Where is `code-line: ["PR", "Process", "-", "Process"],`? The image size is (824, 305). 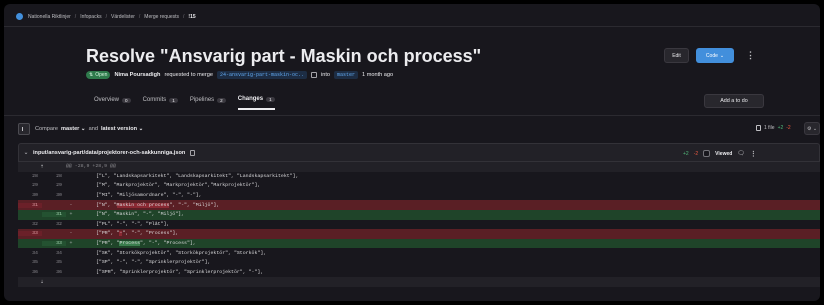 code-line: ["PR", "Process", "-", "Process"], is located at coordinates (136, 244).